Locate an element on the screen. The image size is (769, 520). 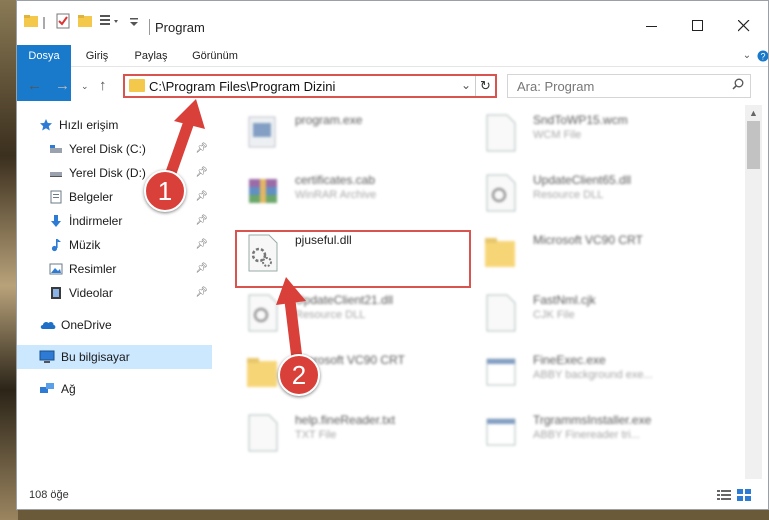
file-name: help.fineReader.txt is located at coordinates (345, 420).